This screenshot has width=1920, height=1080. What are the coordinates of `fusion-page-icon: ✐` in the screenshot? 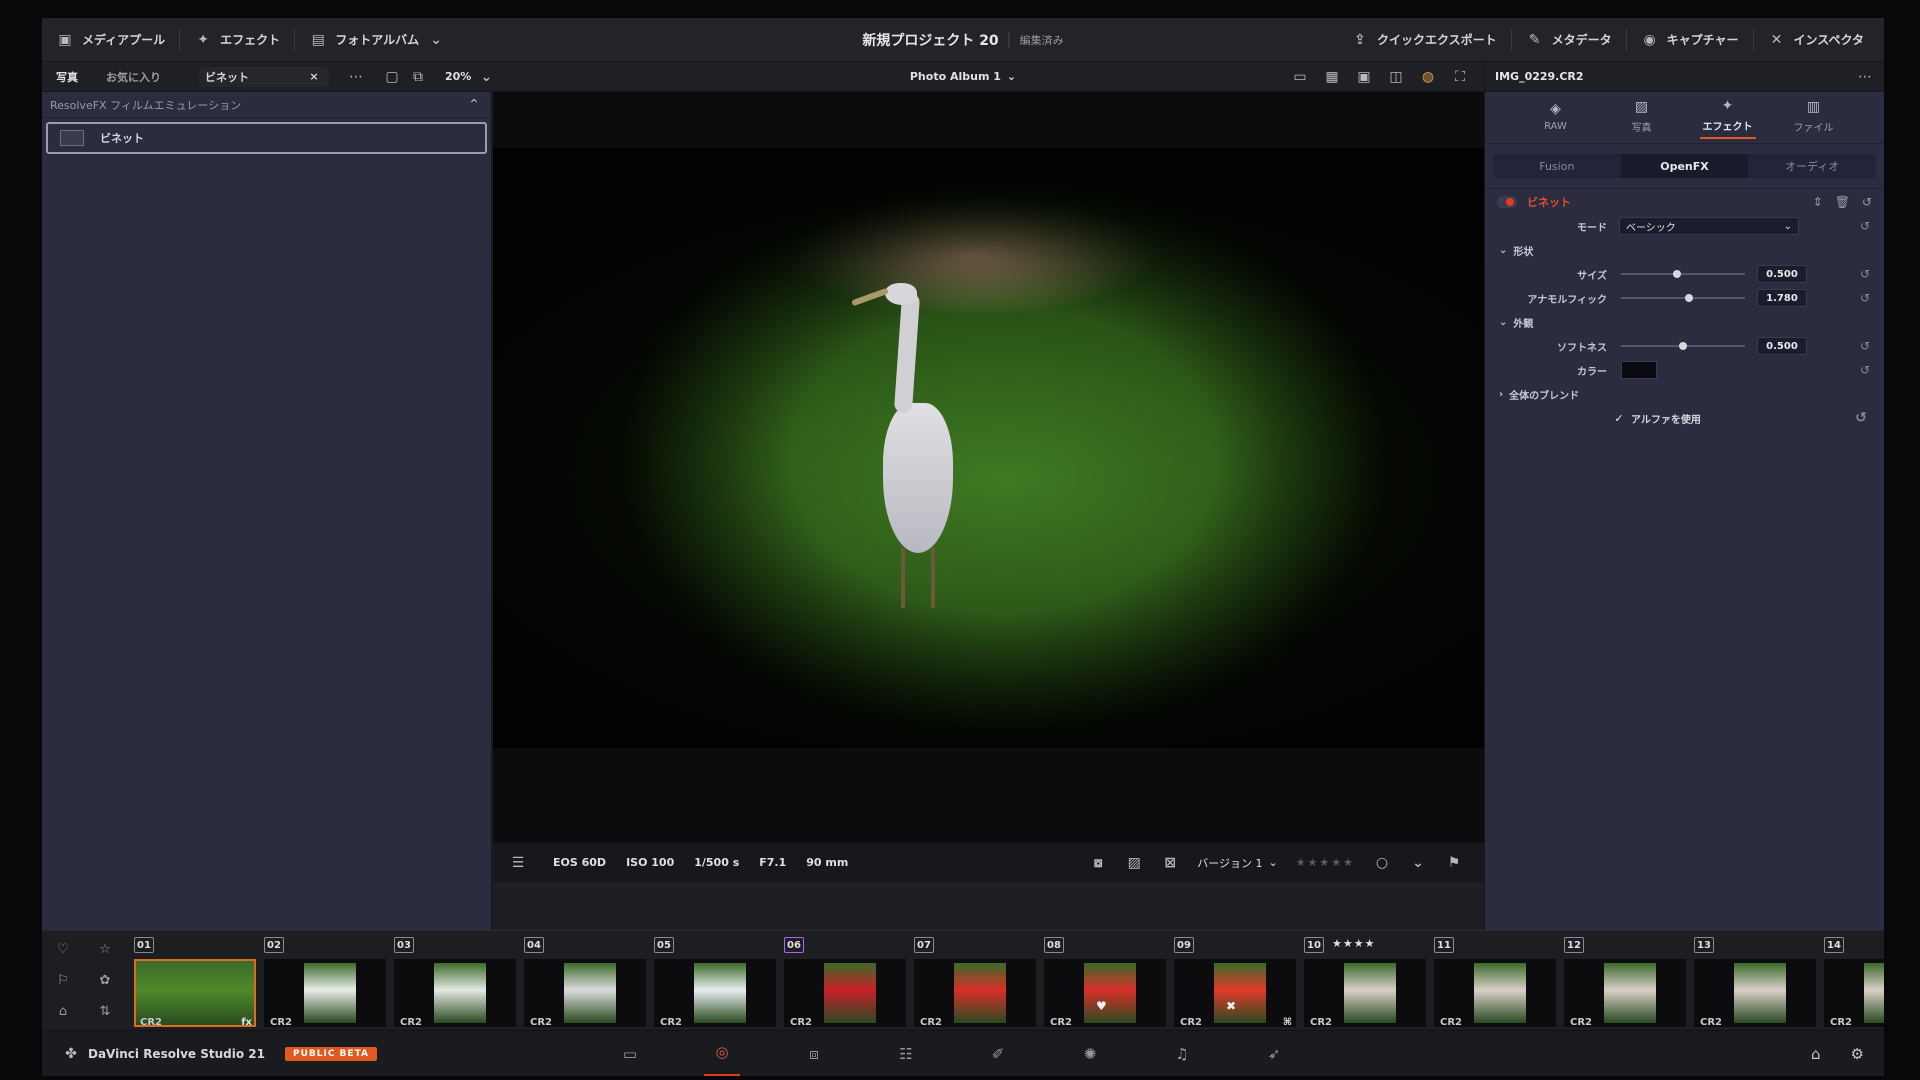 It's located at (998, 1054).